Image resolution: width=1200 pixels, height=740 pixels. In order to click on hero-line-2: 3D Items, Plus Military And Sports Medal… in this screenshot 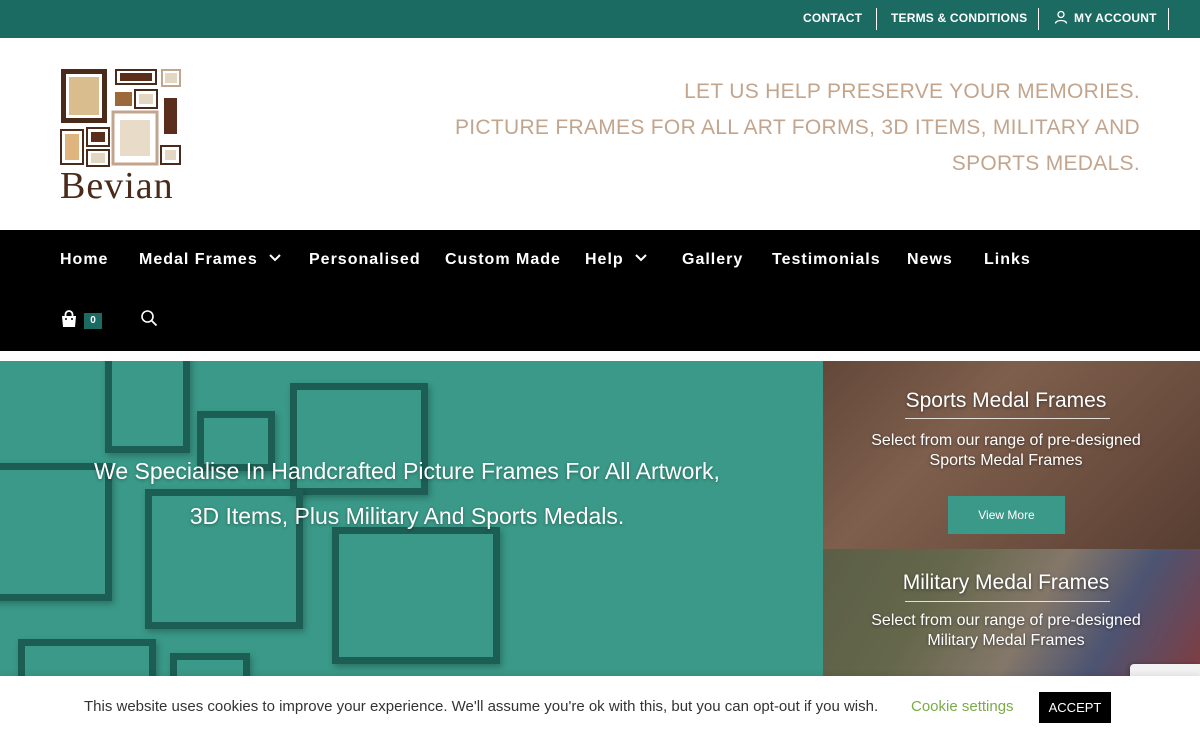, I will do `click(407, 516)`.